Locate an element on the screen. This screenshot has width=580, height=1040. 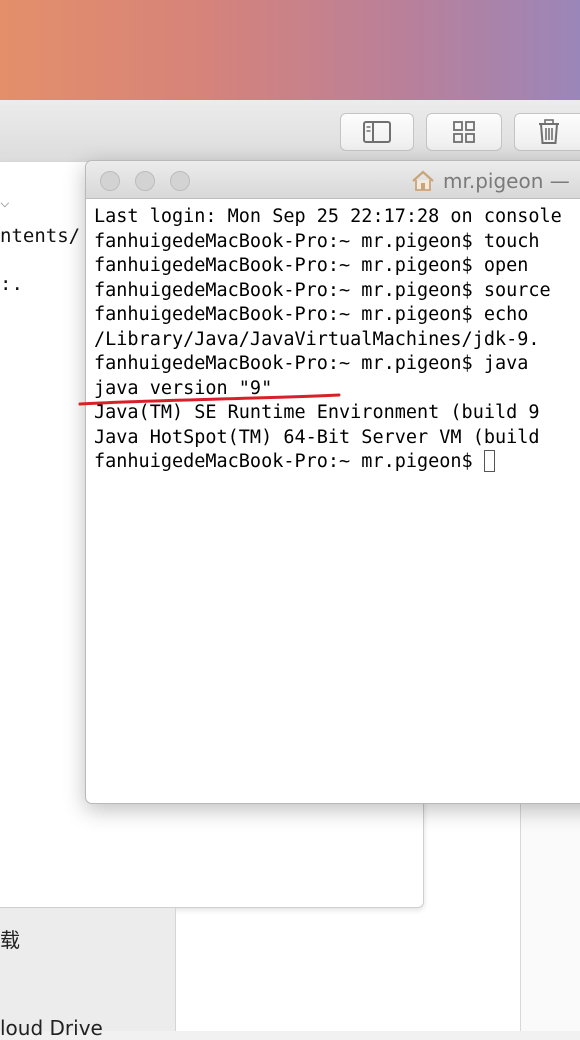
annotation-overlay is located at coordinates (209, 399).